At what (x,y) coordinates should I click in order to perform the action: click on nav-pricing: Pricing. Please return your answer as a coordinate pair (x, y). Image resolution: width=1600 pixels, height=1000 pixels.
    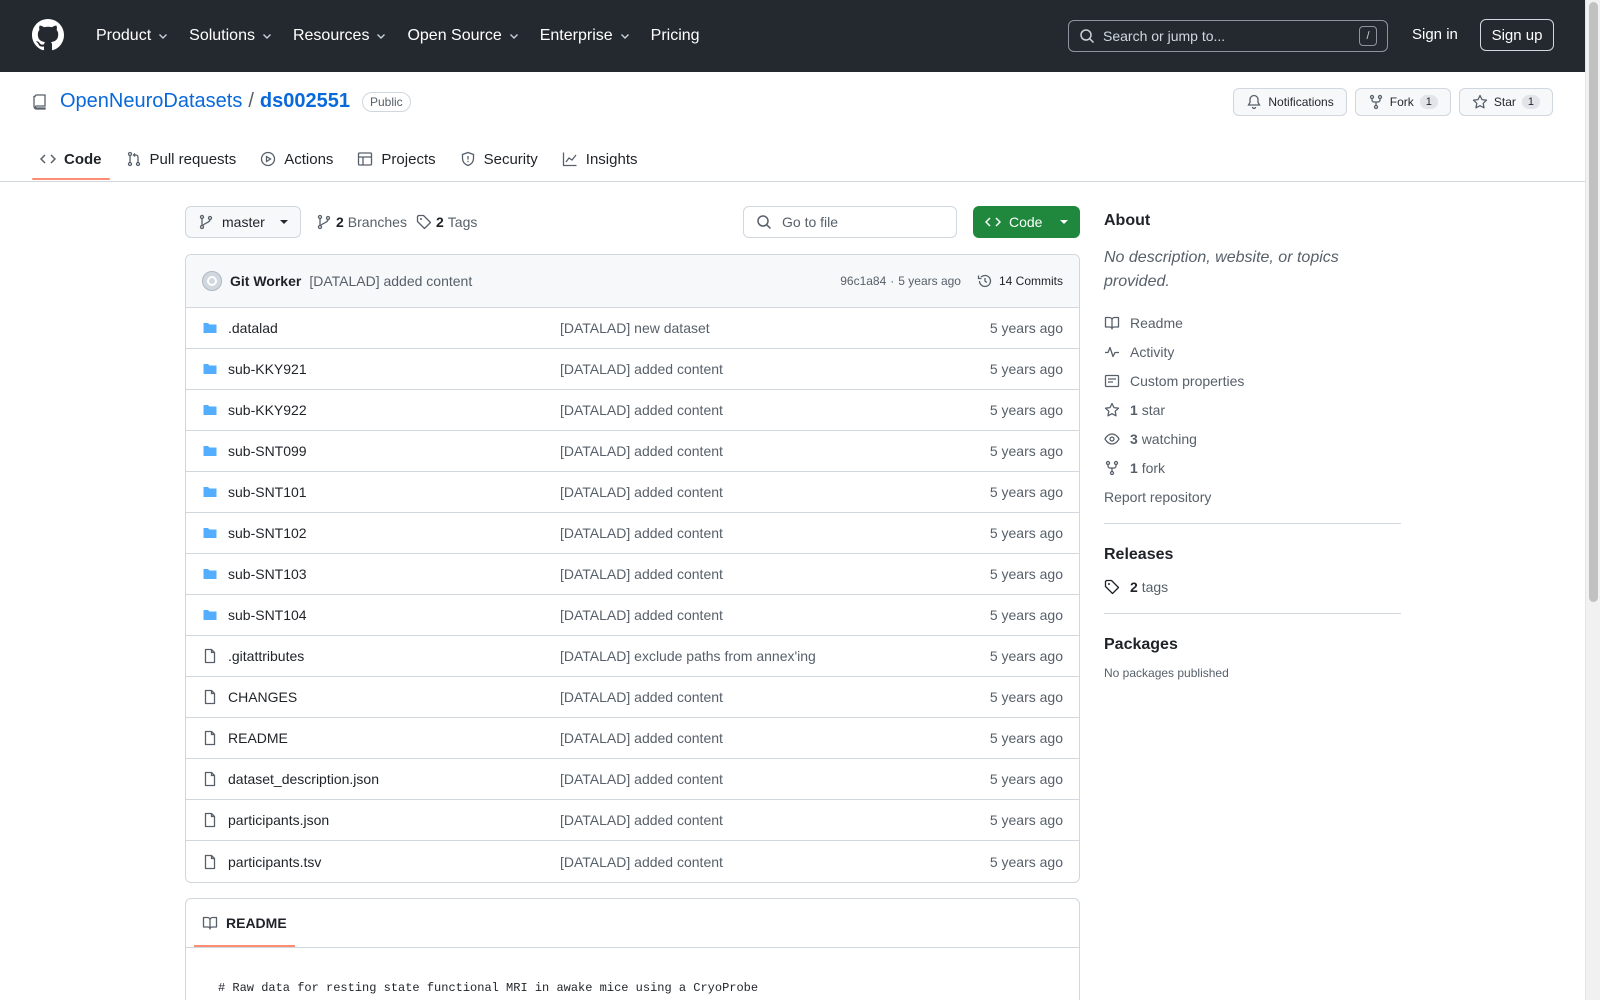
    Looking at the image, I should click on (675, 36).